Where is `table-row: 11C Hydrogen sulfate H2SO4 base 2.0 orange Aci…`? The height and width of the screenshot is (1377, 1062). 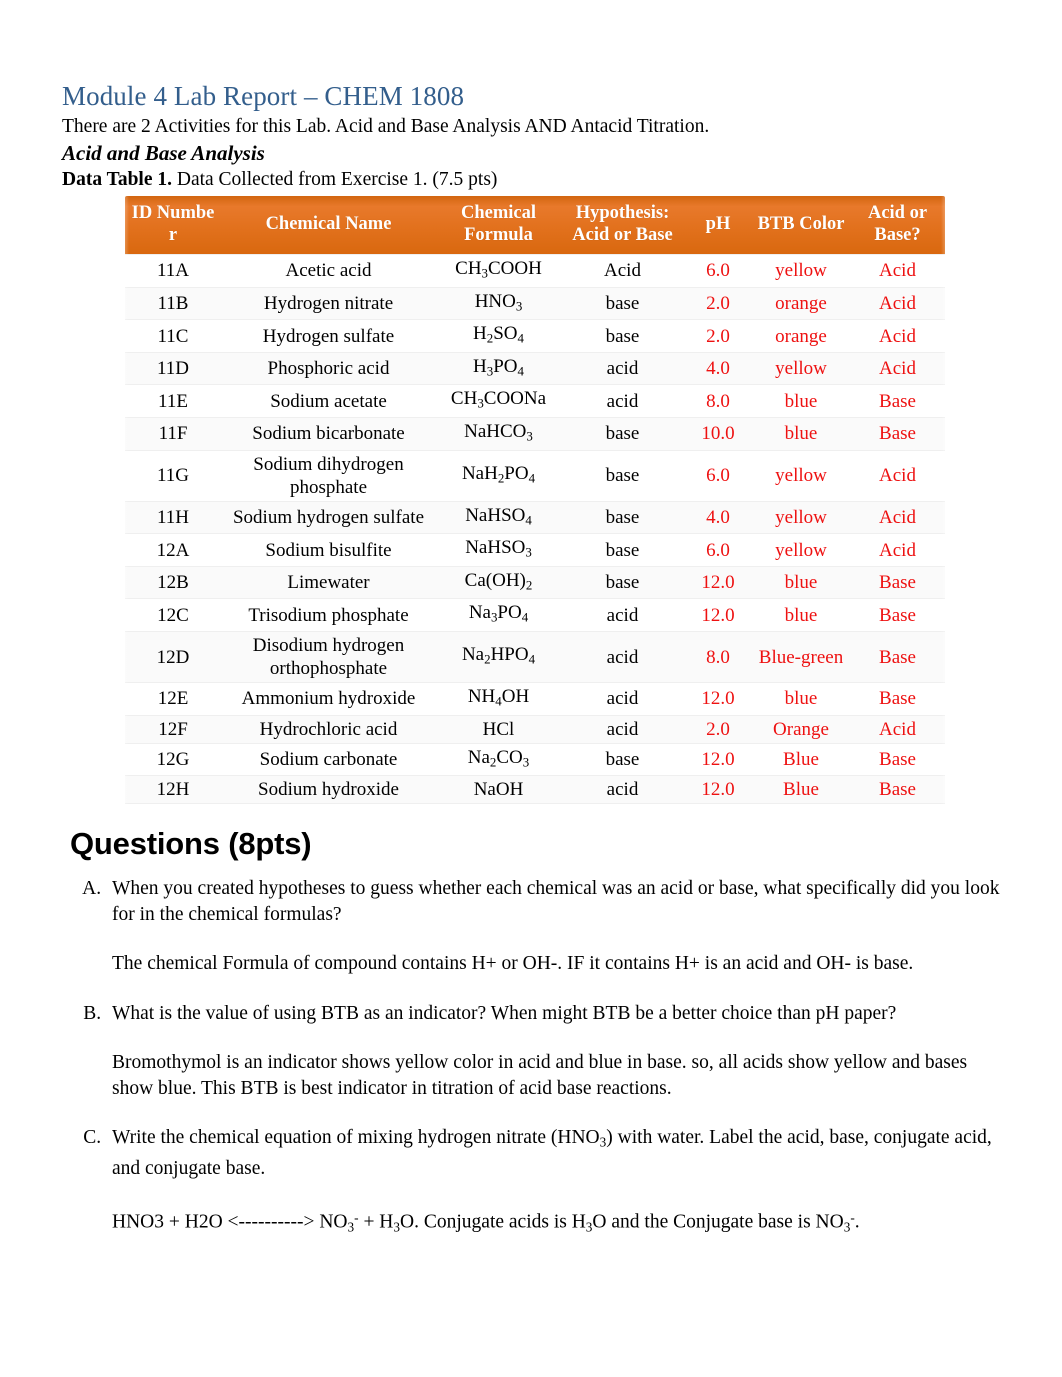 table-row: 11C Hydrogen sulfate H2SO4 base 2.0 orange Aci… is located at coordinates (535, 336).